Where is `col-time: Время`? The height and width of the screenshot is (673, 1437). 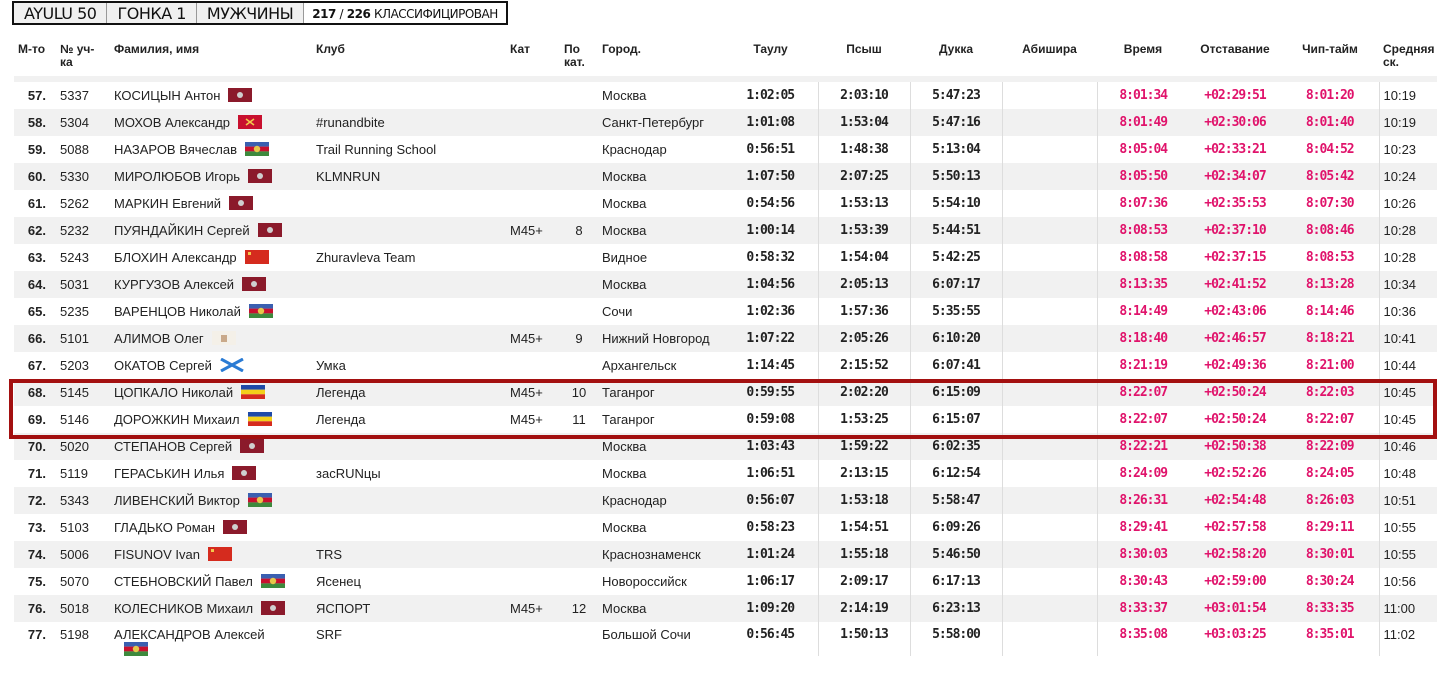
col-time: Время is located at coordinates (1143, 57).